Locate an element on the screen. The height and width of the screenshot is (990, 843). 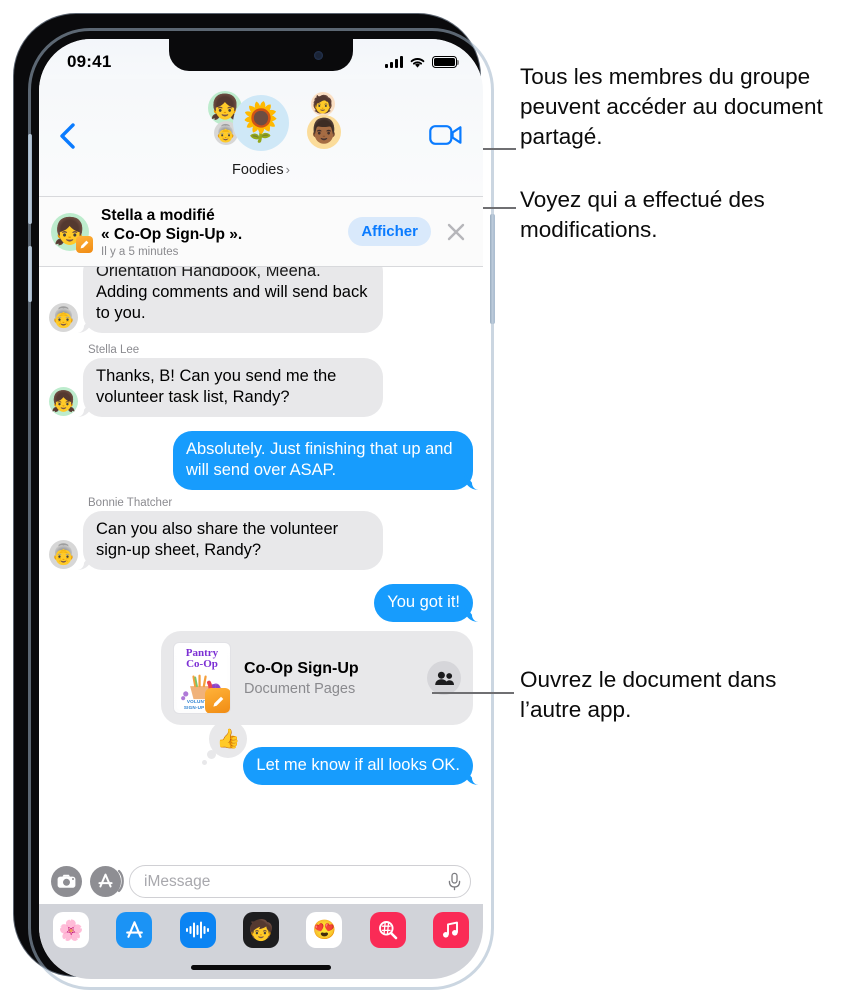
imessage-input: iMessage is located at coordinates (300, 881).